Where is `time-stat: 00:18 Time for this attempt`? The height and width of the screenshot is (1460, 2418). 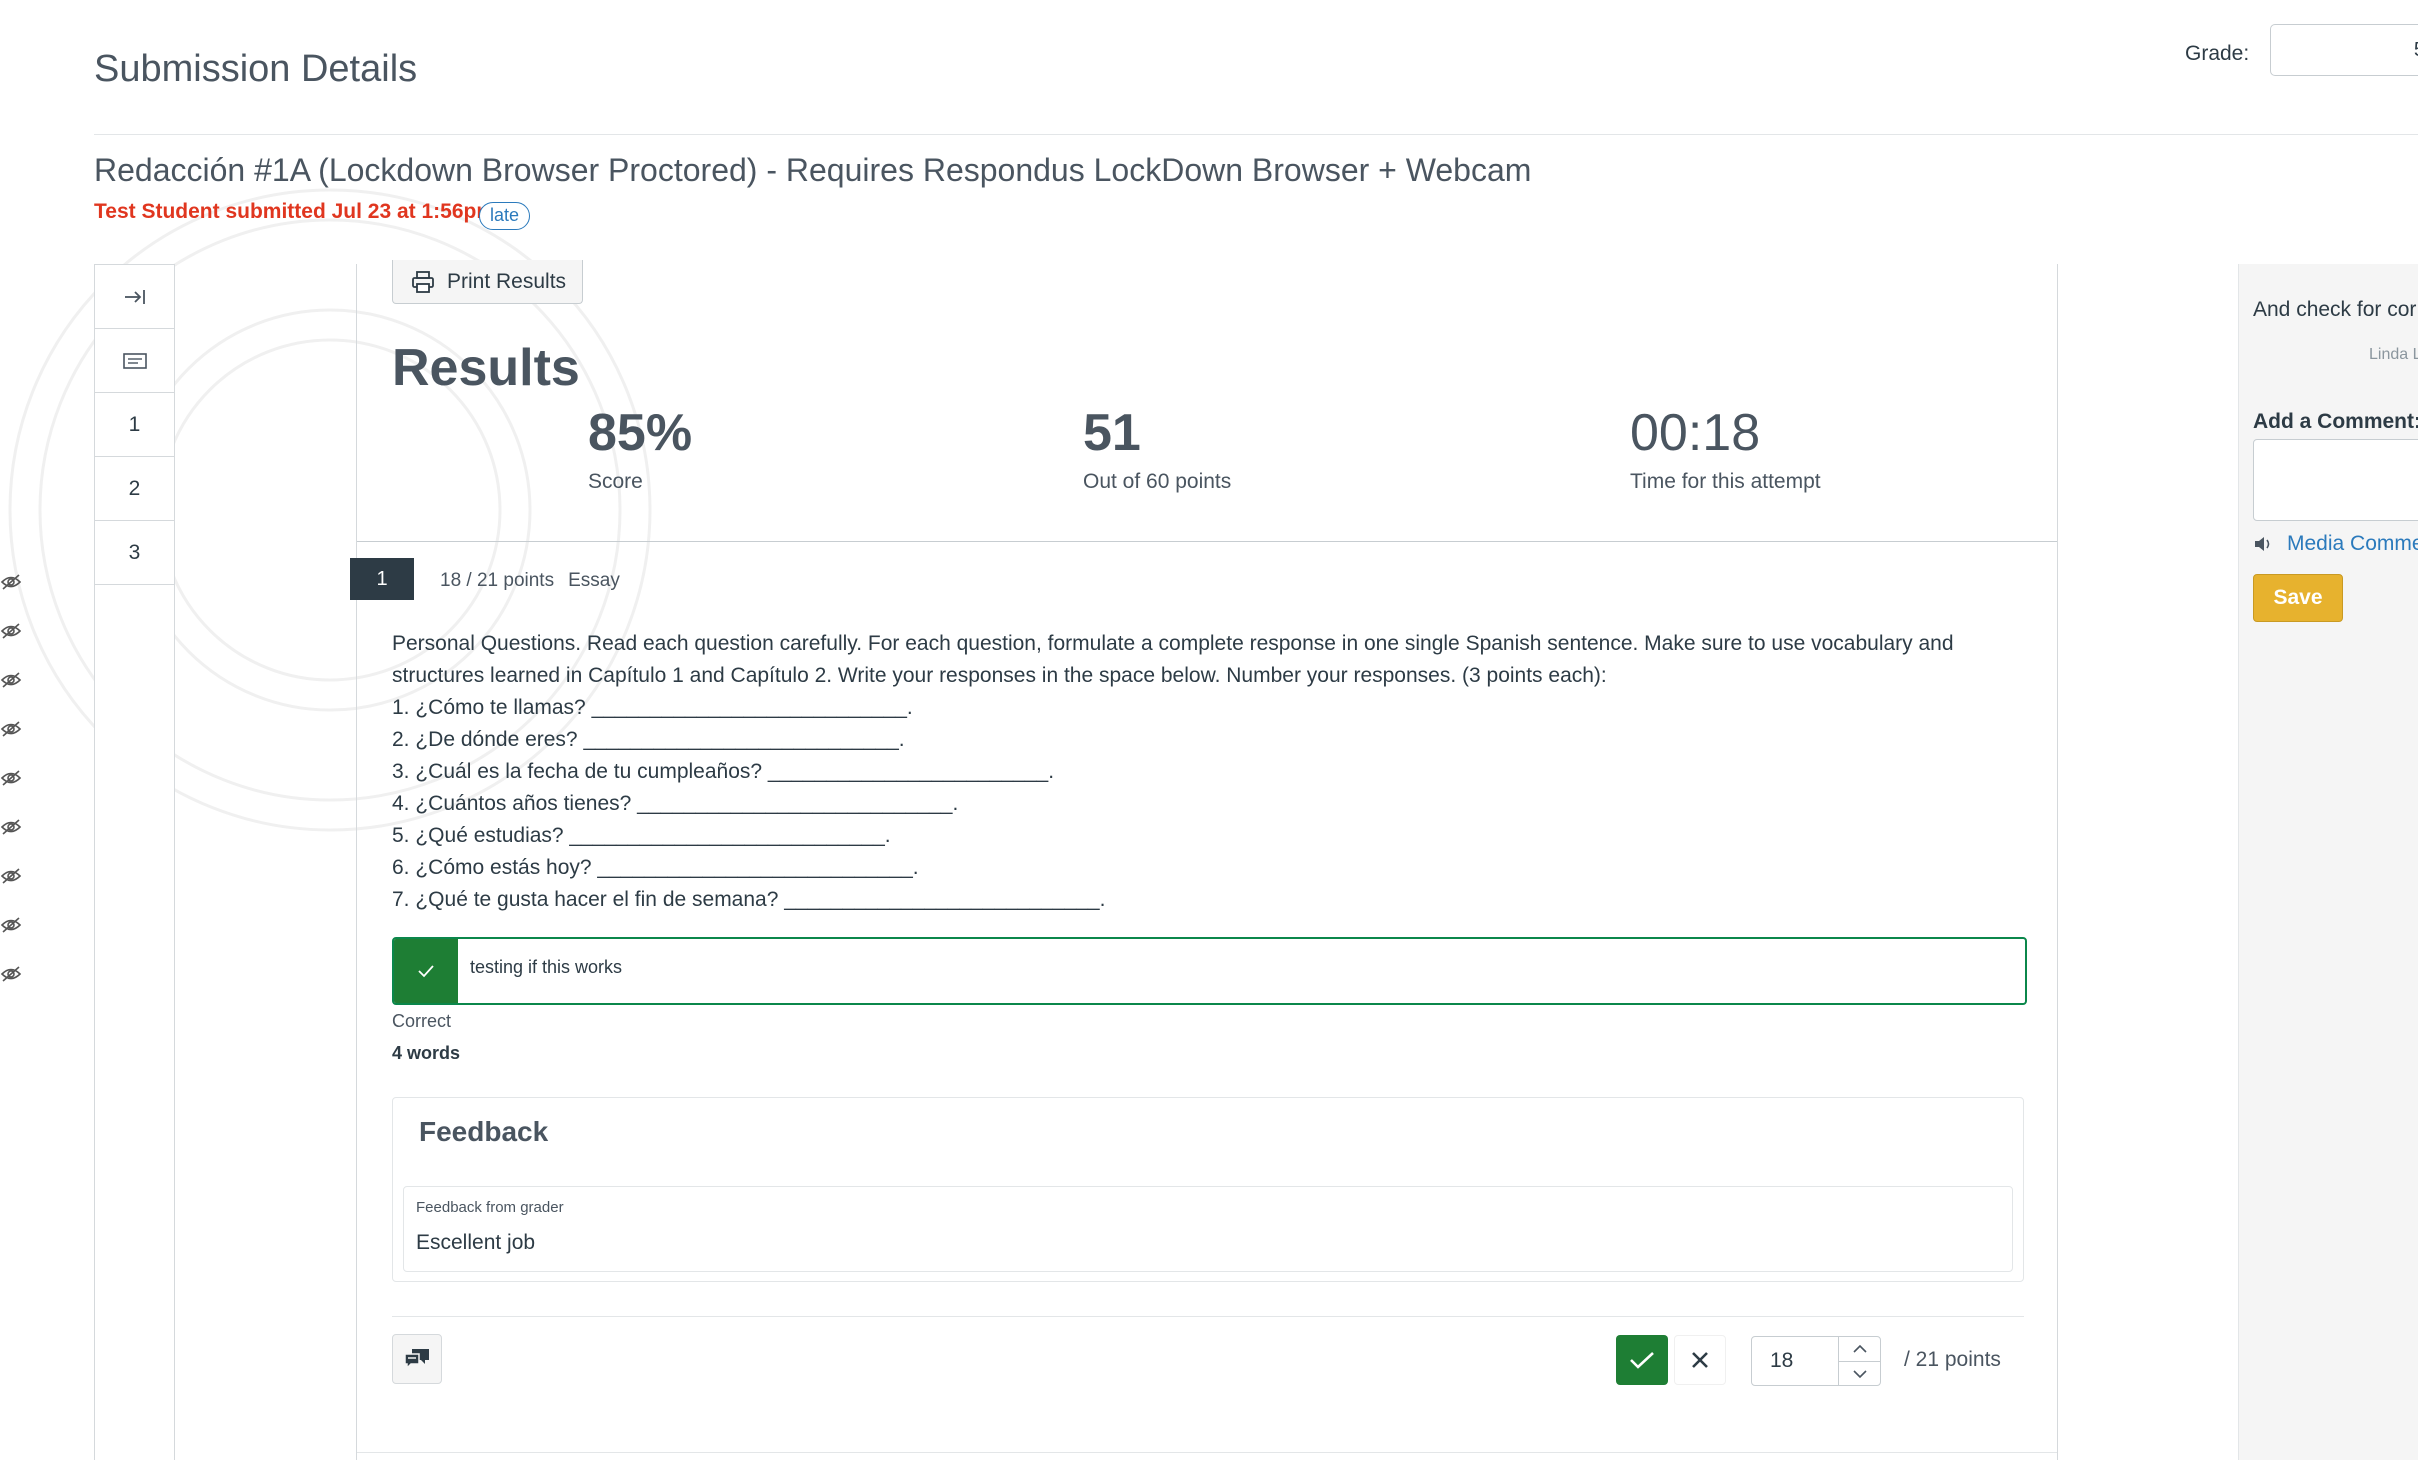 time-stat: 00:18 Time for this attempt is located at coordinates (1725, 449).